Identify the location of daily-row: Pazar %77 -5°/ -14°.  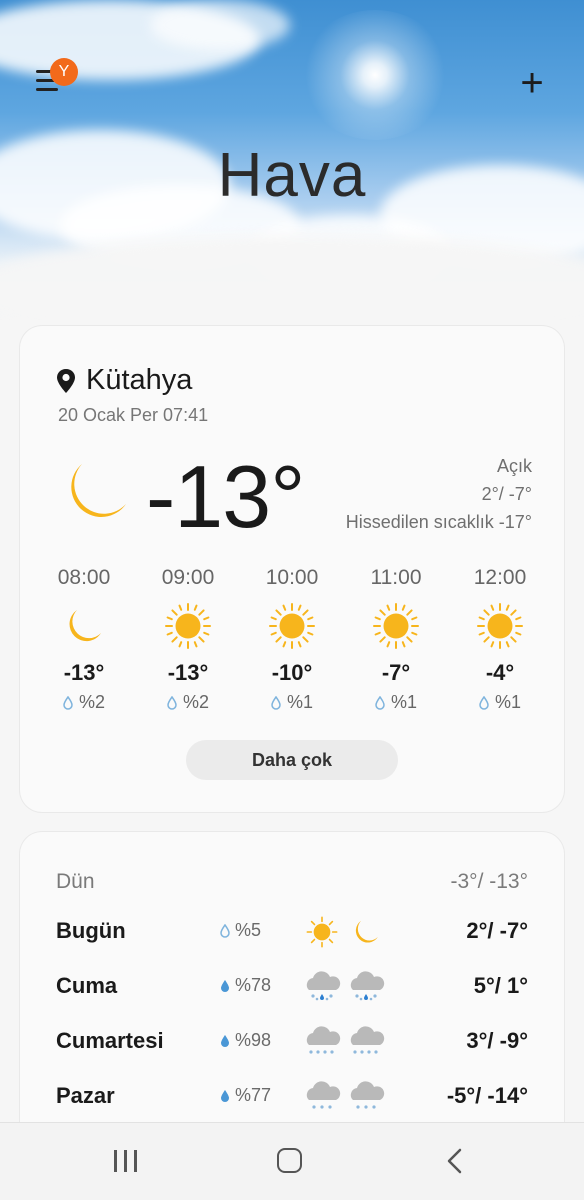
(292, 1097).